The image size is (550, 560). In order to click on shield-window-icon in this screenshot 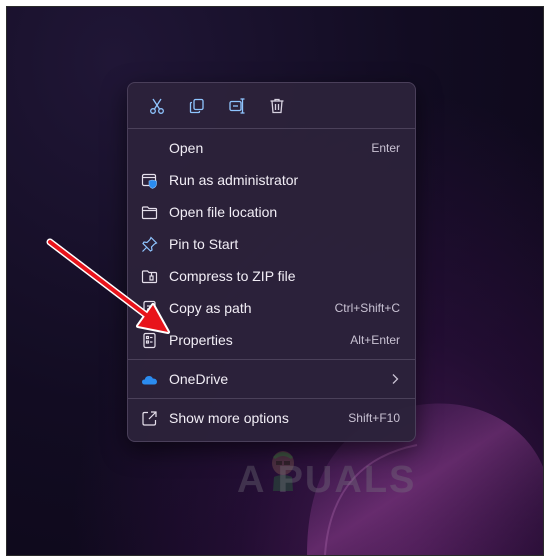, I will do `click(149, 180)`.